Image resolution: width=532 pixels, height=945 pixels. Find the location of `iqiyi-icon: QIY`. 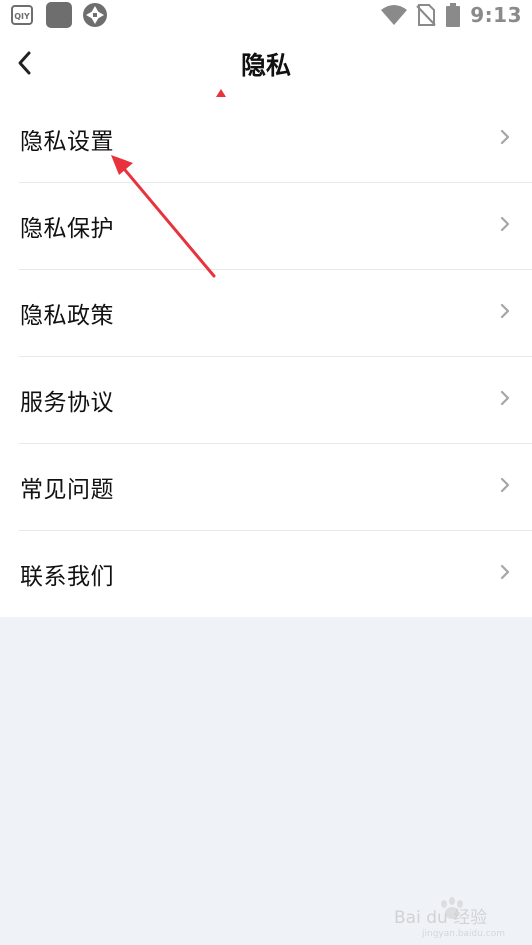

iqiyi-icon: QIY is located at coordinates (22, 15).